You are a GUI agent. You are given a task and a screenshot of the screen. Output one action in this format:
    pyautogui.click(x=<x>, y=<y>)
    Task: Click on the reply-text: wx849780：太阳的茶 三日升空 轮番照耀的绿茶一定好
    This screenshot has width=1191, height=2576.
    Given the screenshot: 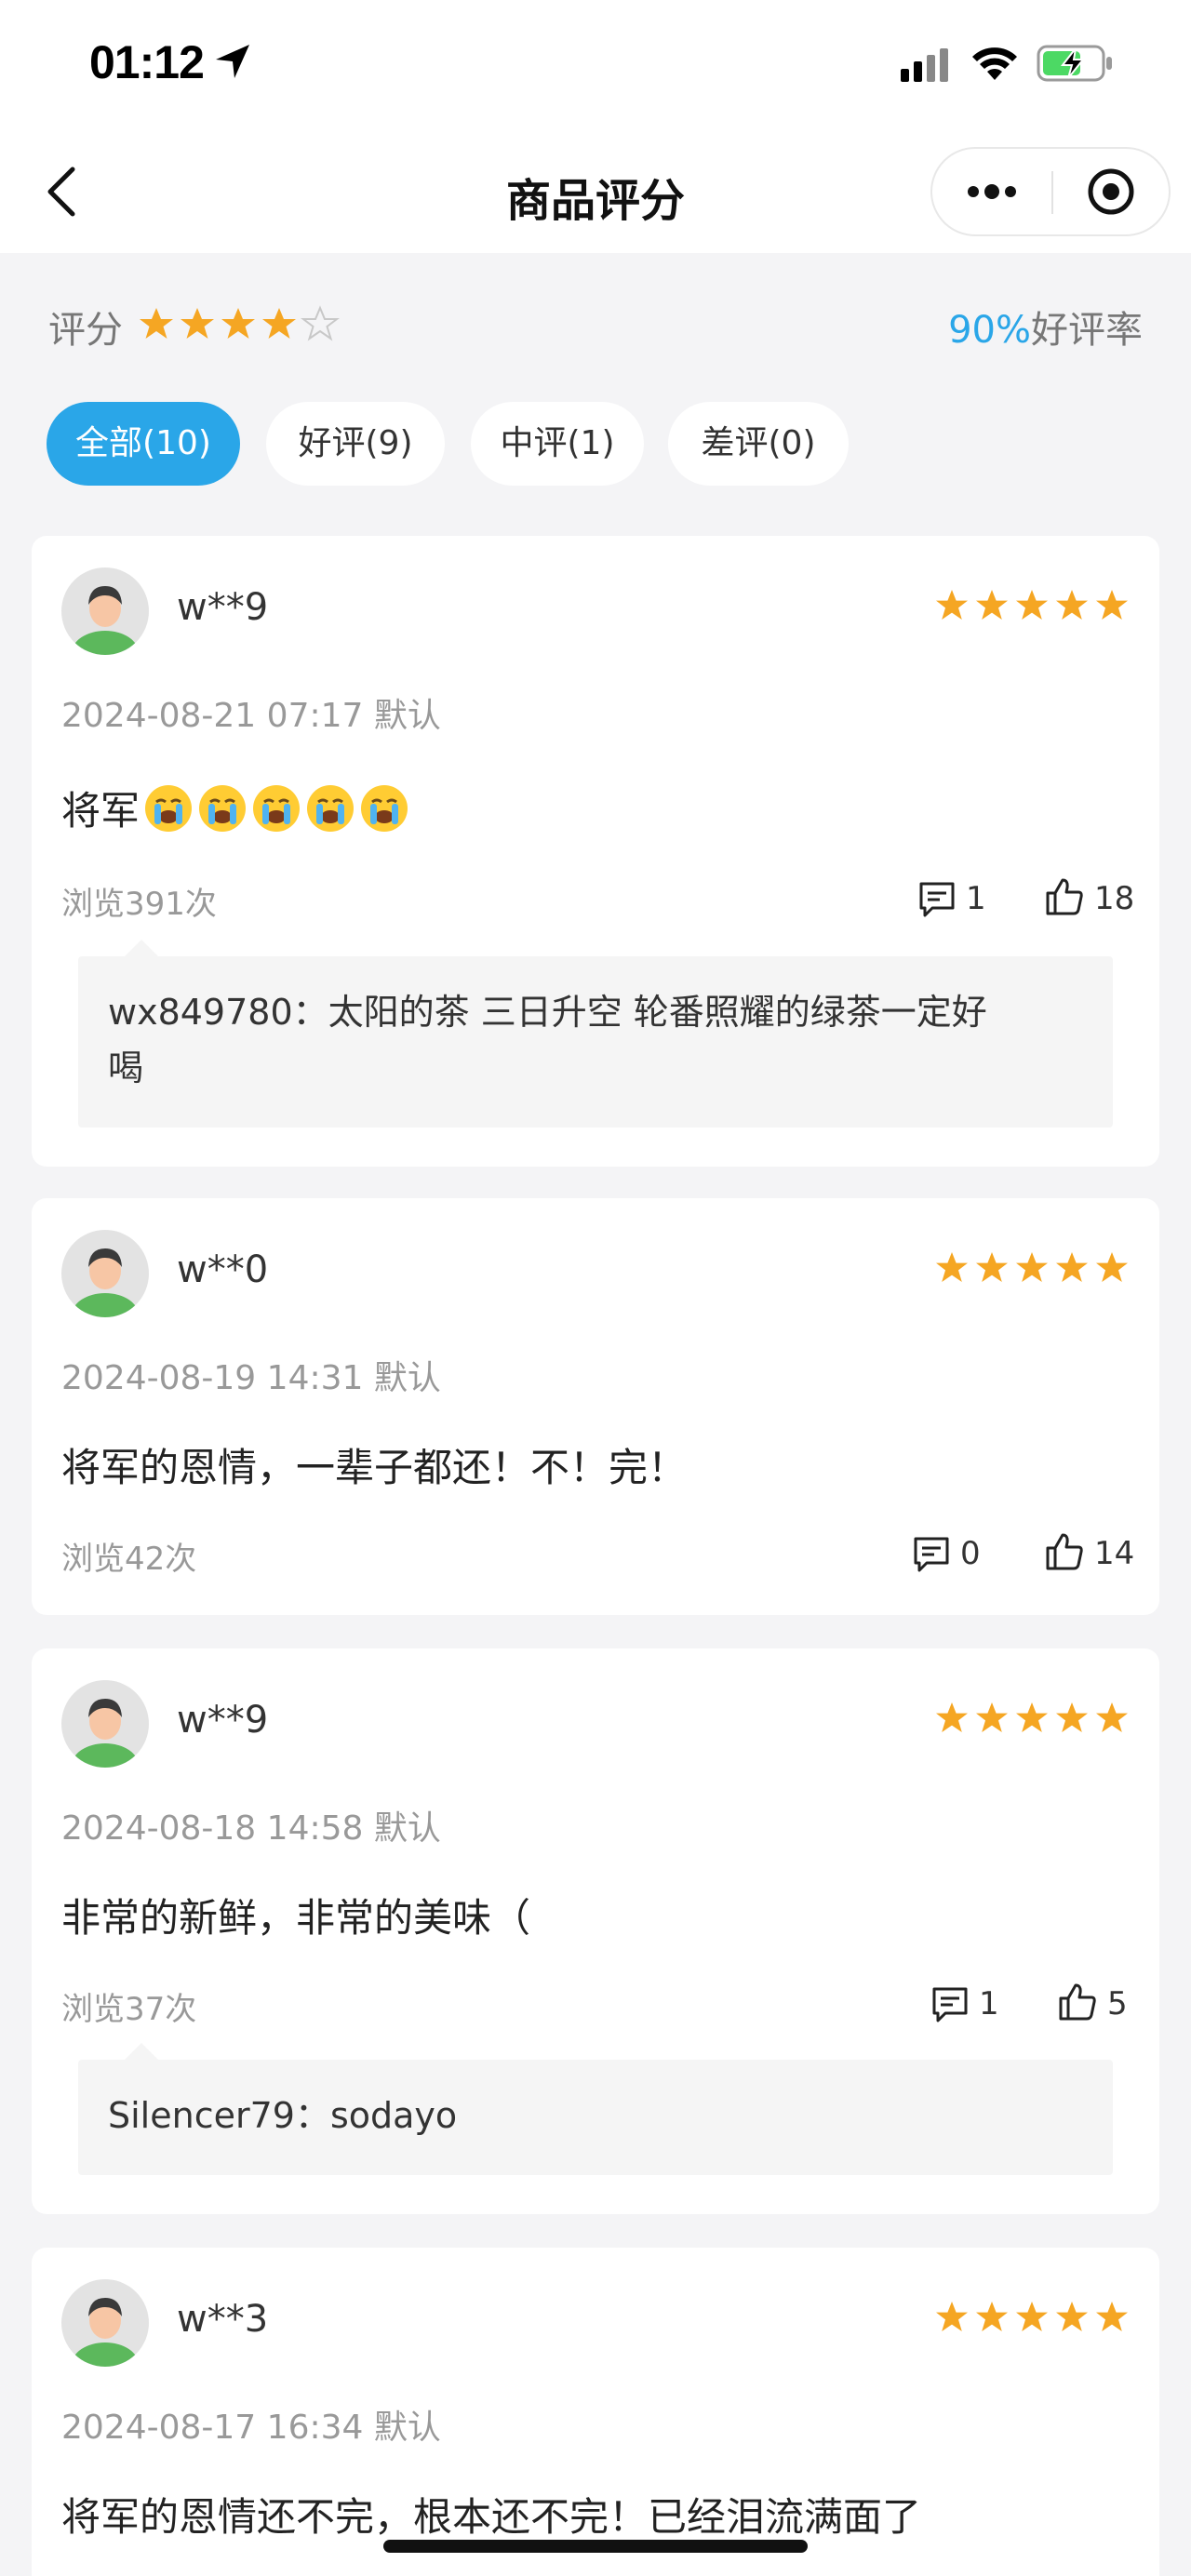 What is the action you would take?
    pyautogui.click(x=547, y=1012)
    